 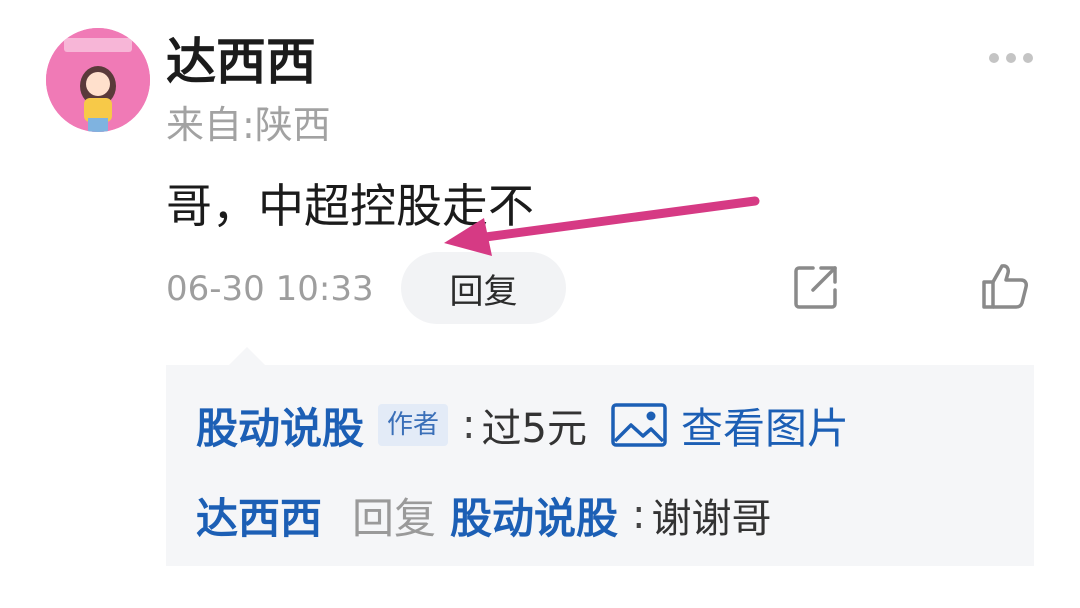 I want to click on author-badge: 作者, so click(x=413, y=425).